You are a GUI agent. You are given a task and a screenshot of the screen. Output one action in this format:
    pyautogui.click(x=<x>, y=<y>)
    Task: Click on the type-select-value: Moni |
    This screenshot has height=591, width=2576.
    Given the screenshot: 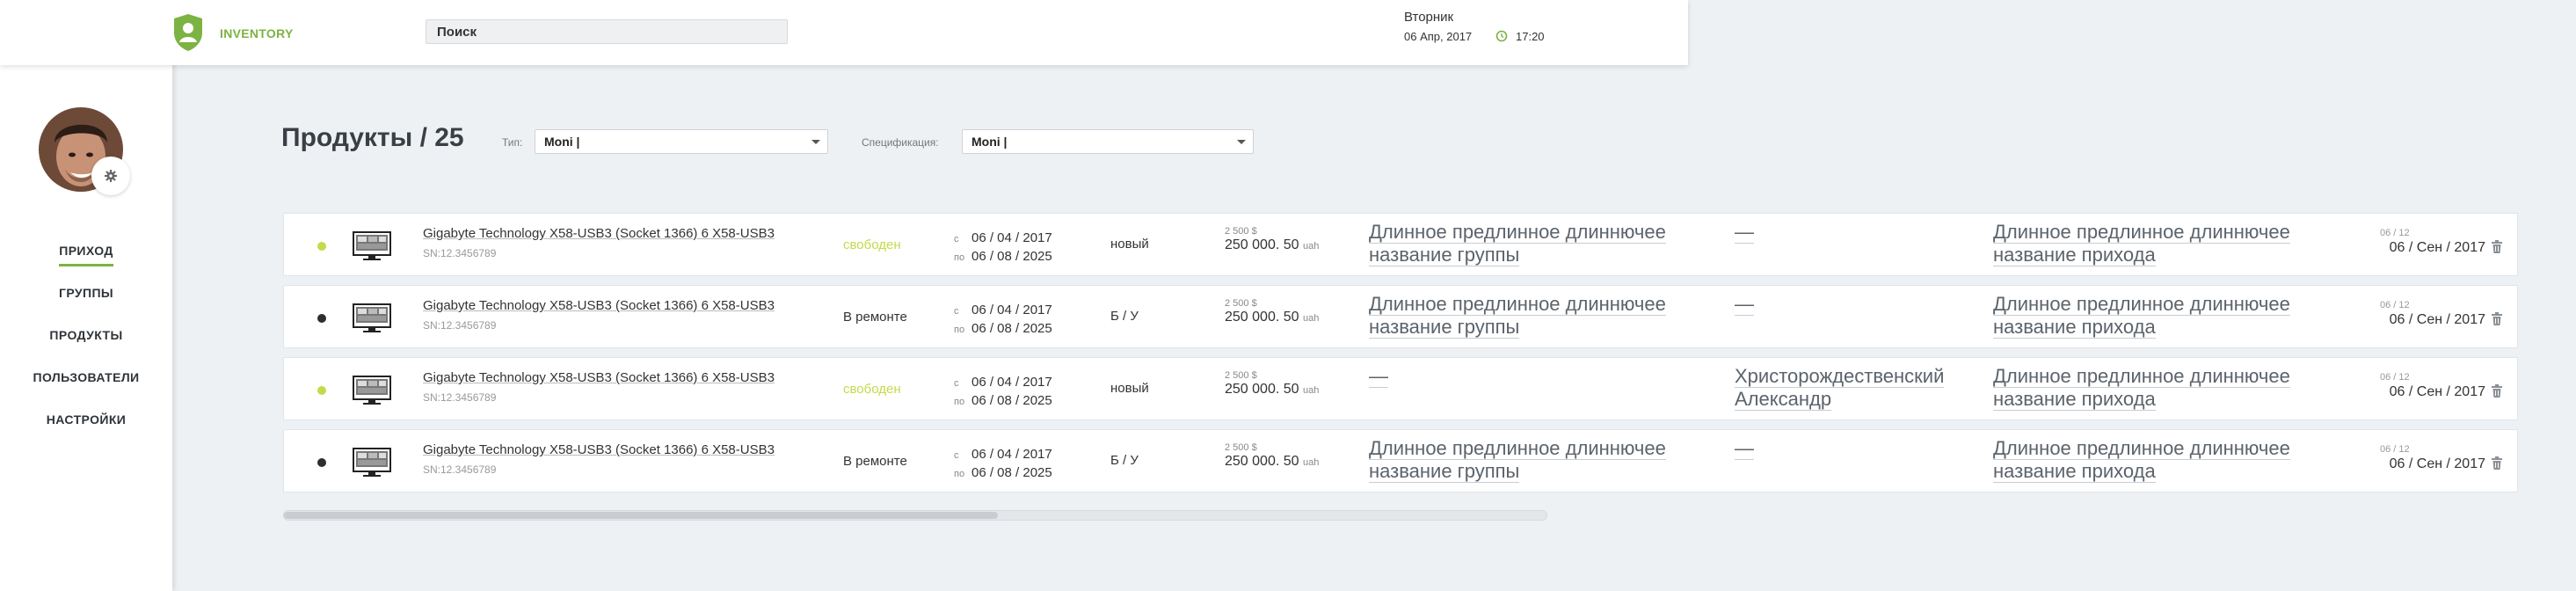 What is the action you would take?
    pyautogui.click(x=562, y=142)
    